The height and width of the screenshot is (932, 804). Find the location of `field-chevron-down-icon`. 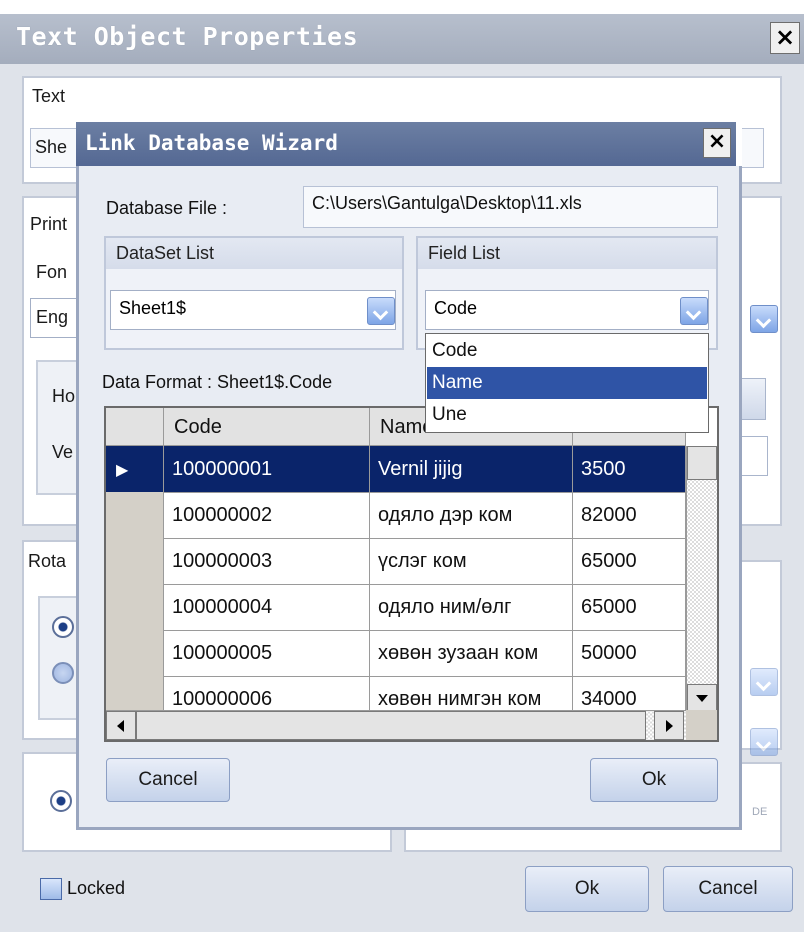

field-chevron-down-icon is located at coordinates (694, 311).